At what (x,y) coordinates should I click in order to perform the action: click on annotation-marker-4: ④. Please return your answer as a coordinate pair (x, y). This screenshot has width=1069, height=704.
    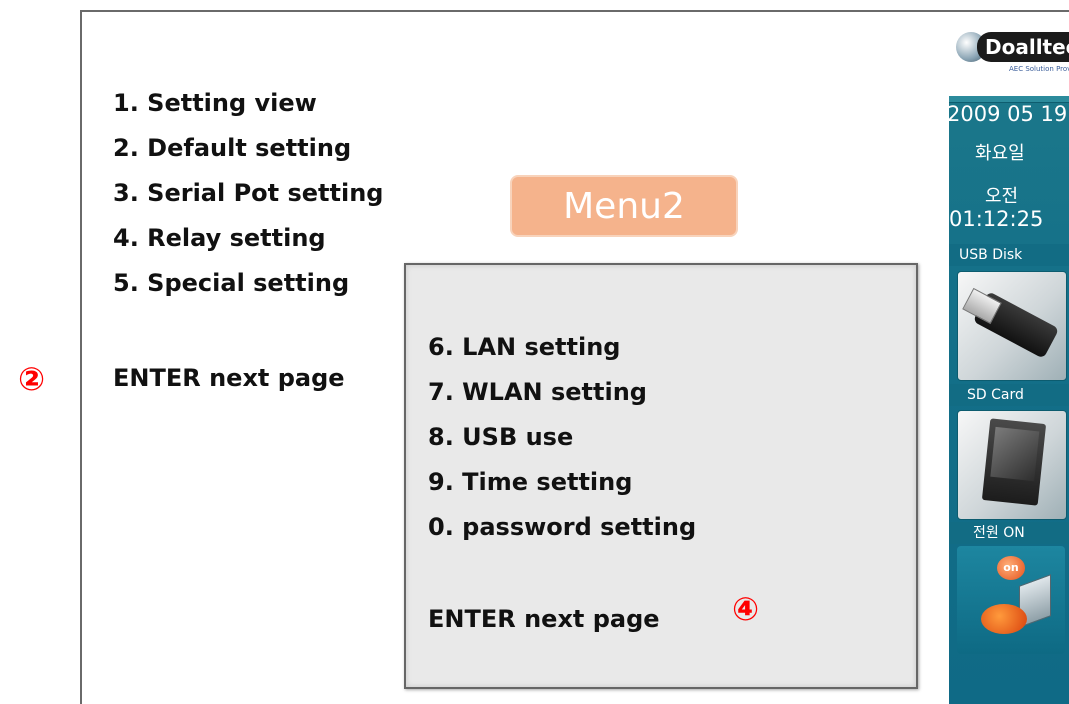
    Looking at the image, I should click on (746, 609).